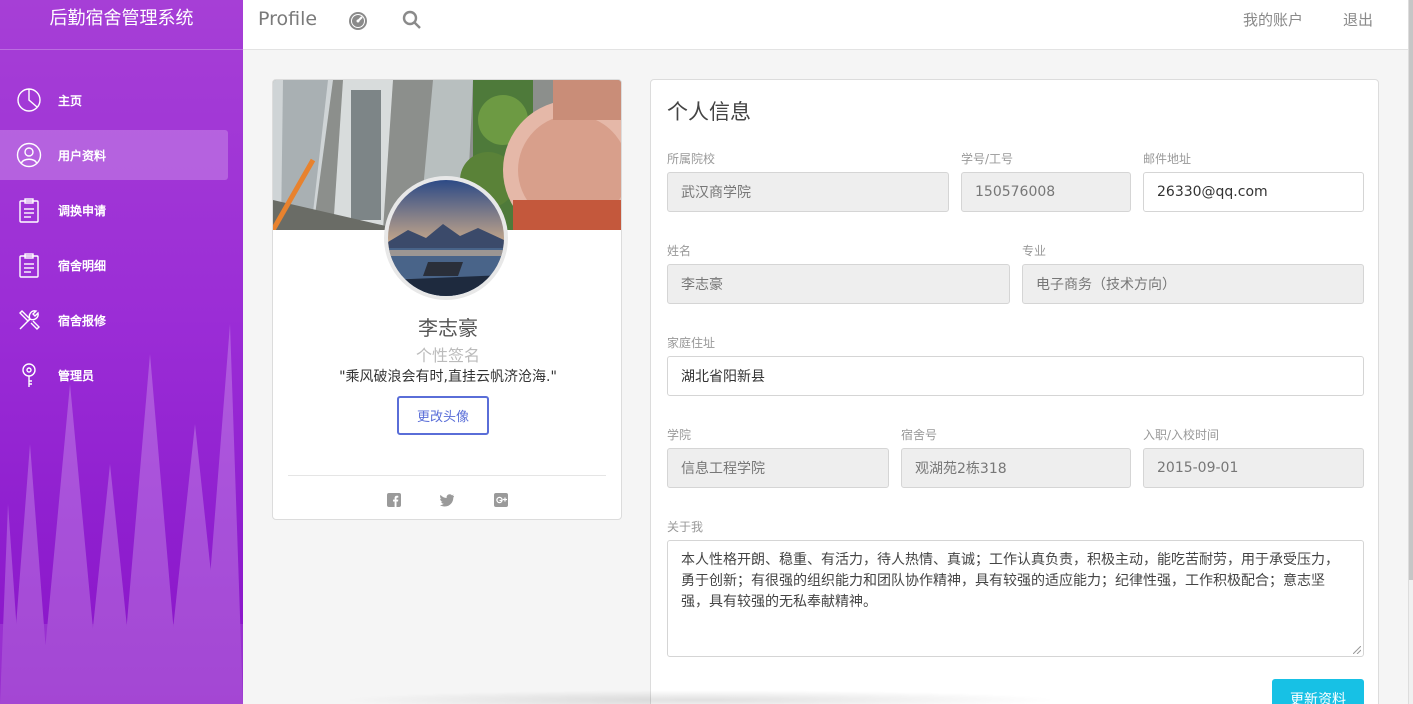  What do you see at coordinates (700, 697) in the screenshot?
I see `footer-shadow` at bounding box center [700, 697].